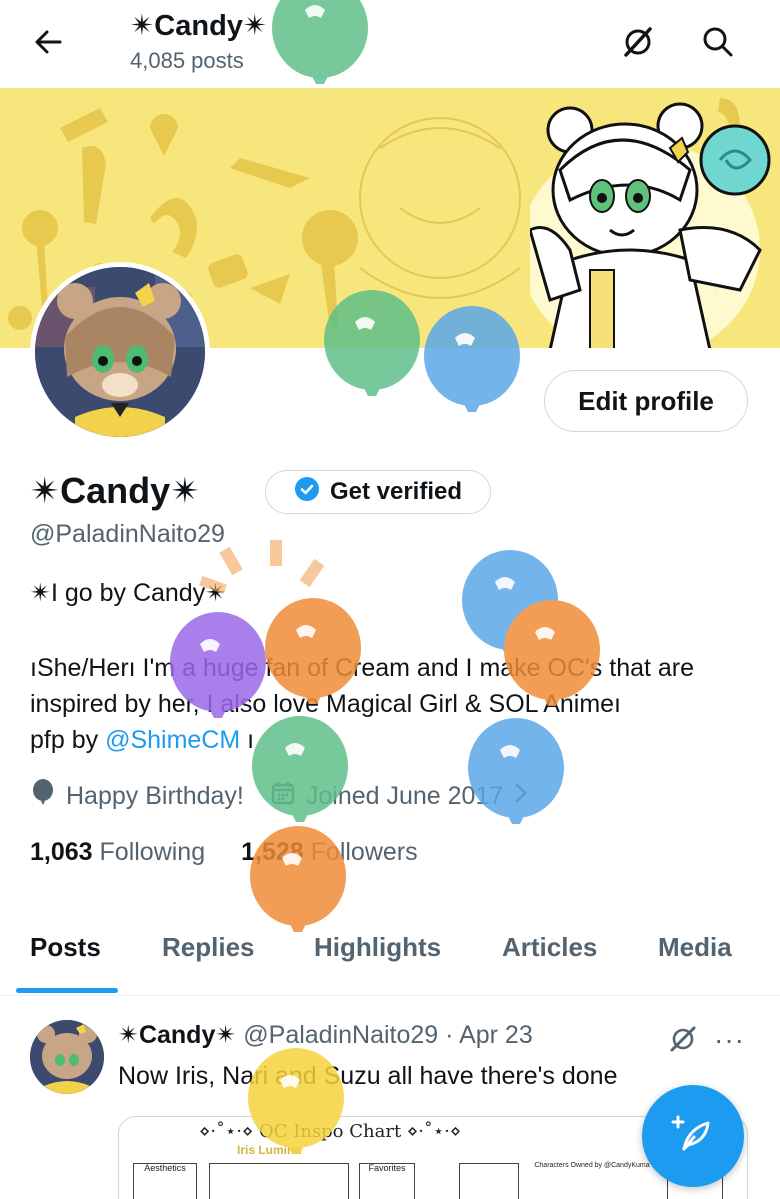  Describe the element at coordinates (224, 852) in the screenshot. I see `follow-stats: 1,063 Following 1,528 Followers` at that location.